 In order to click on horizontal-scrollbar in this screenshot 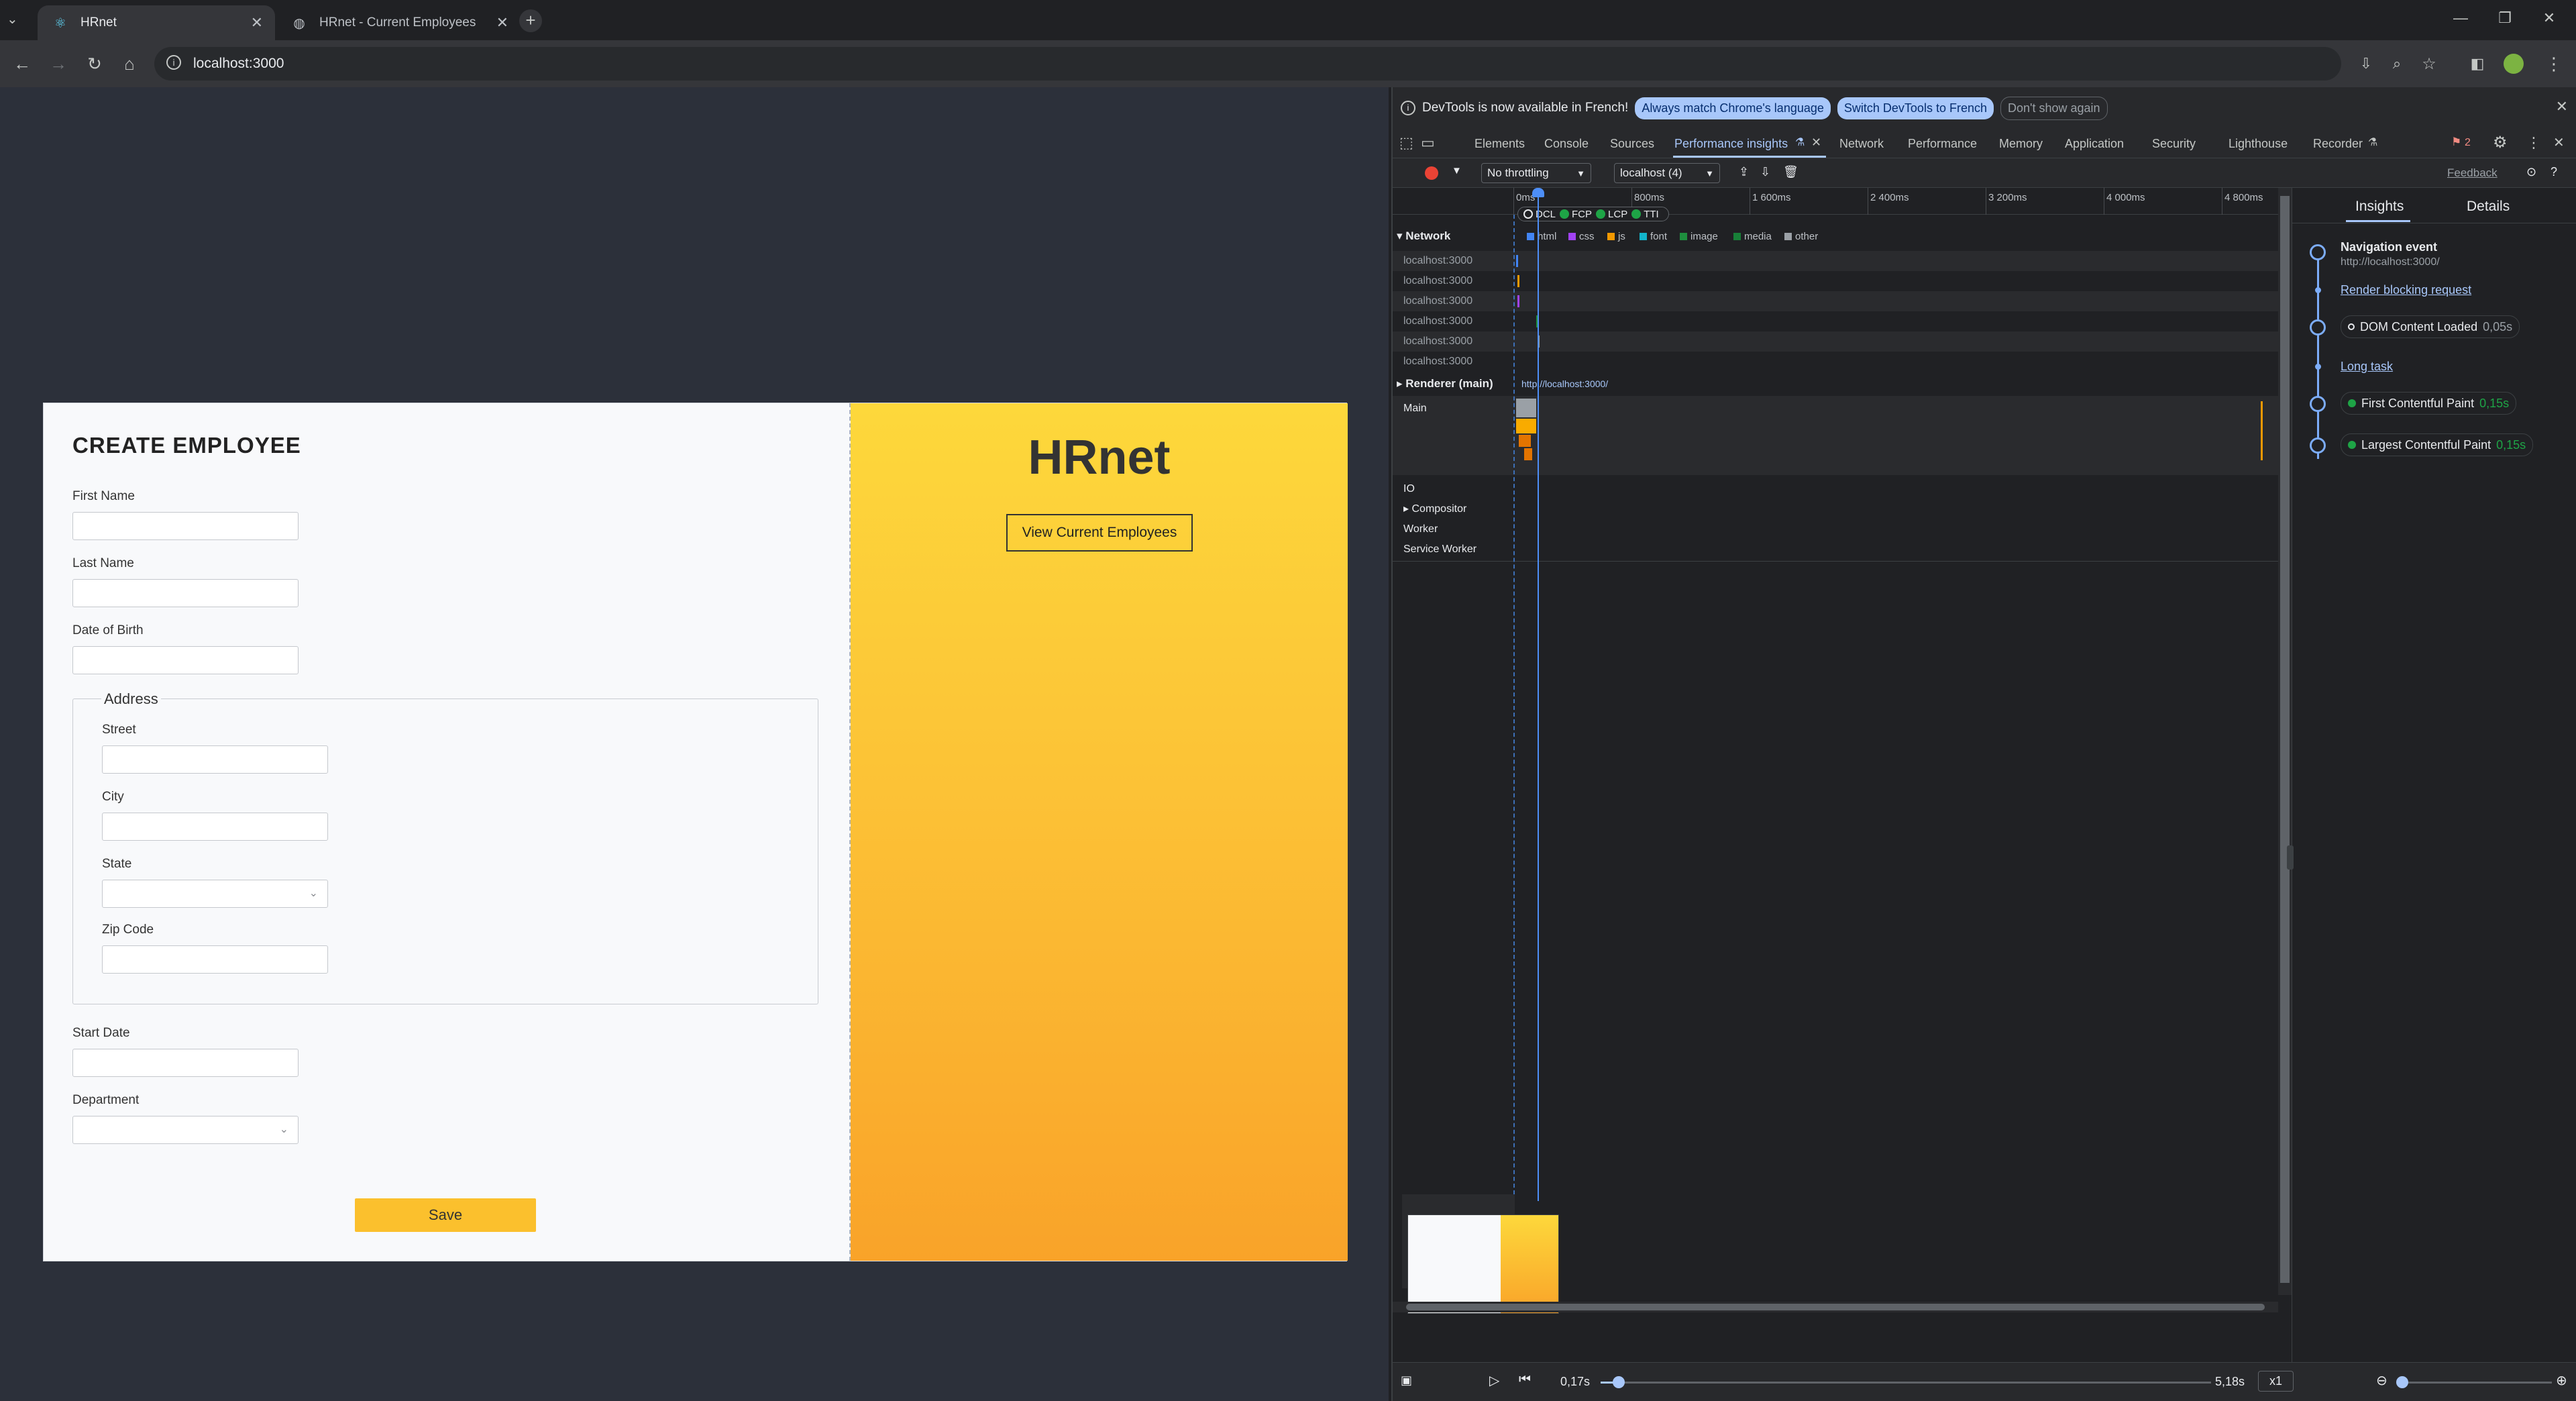, I will do `click(1835, 1307)`.